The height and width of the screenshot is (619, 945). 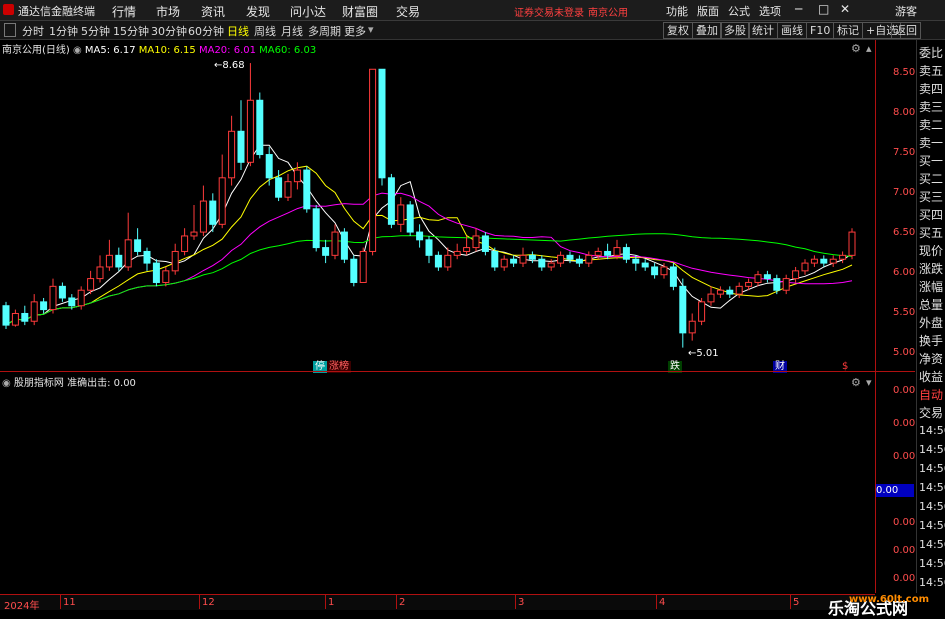 I want to click on menu-assistant: 问小达, so click(x=308, y=11).